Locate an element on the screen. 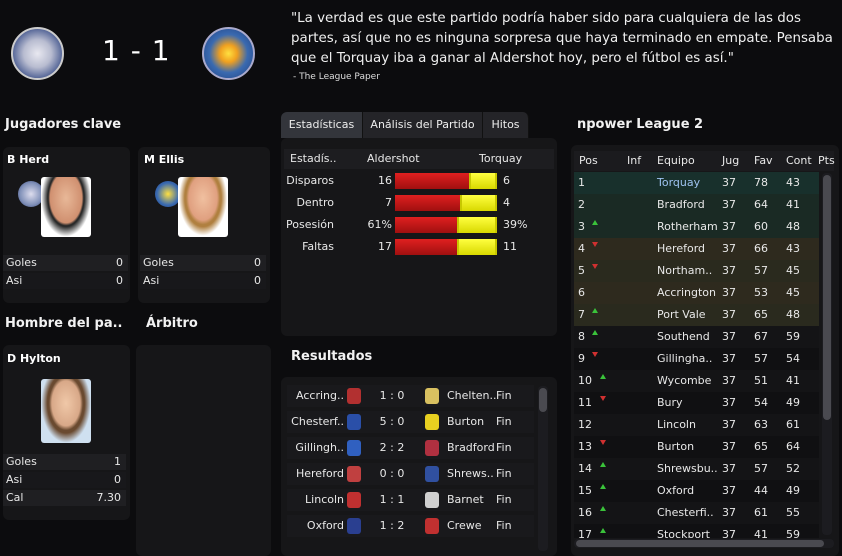  league-team: Southend is located at coordinates (683, 336).